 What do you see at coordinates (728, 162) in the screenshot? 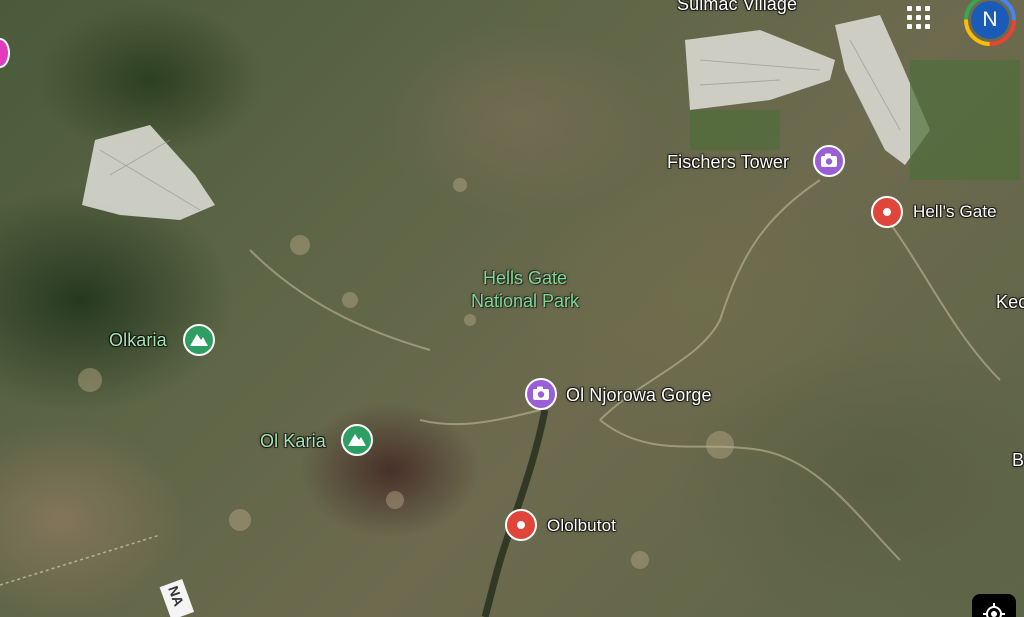
I see `place-label-fischers-tower: Fischers Tower` at bounding box center [728, 162].